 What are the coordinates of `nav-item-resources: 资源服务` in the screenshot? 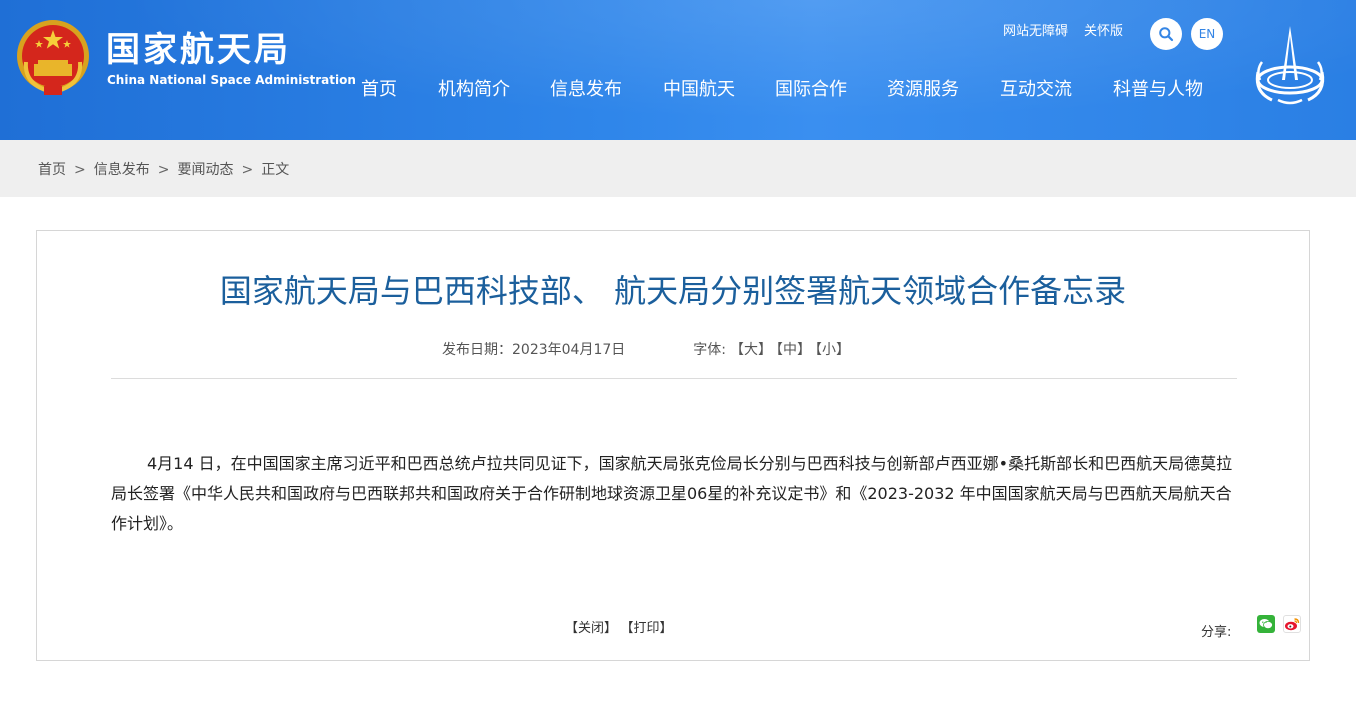 It's located at (923, 90).